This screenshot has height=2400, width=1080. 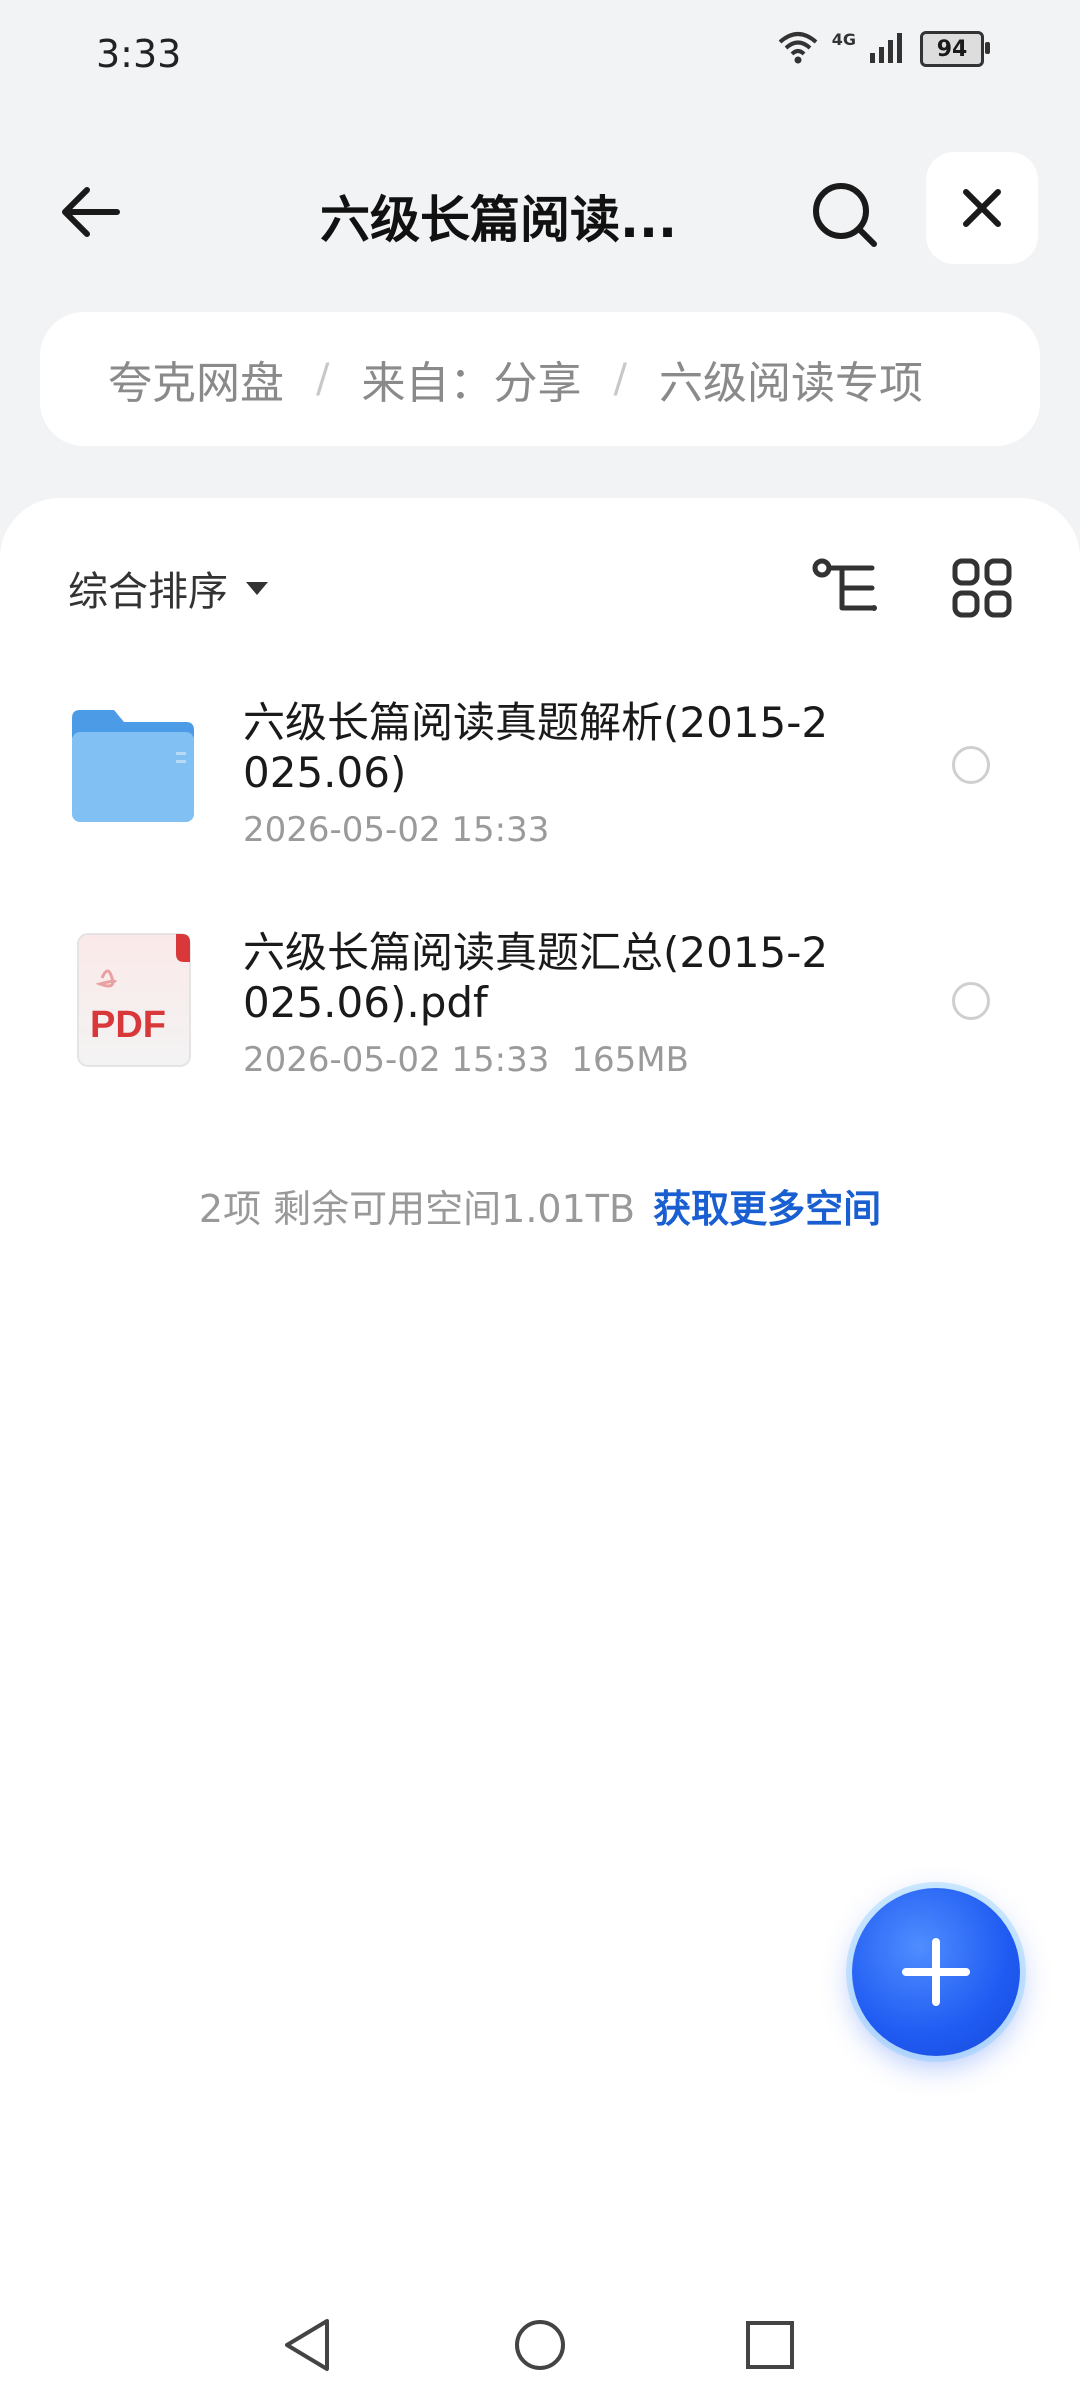 What do you see at coordinates (417, 1209) in the screenshot?
I see `storage-summary-text: 2项 剩余可用空间1.01TB` at bounding box center [417, 1209].